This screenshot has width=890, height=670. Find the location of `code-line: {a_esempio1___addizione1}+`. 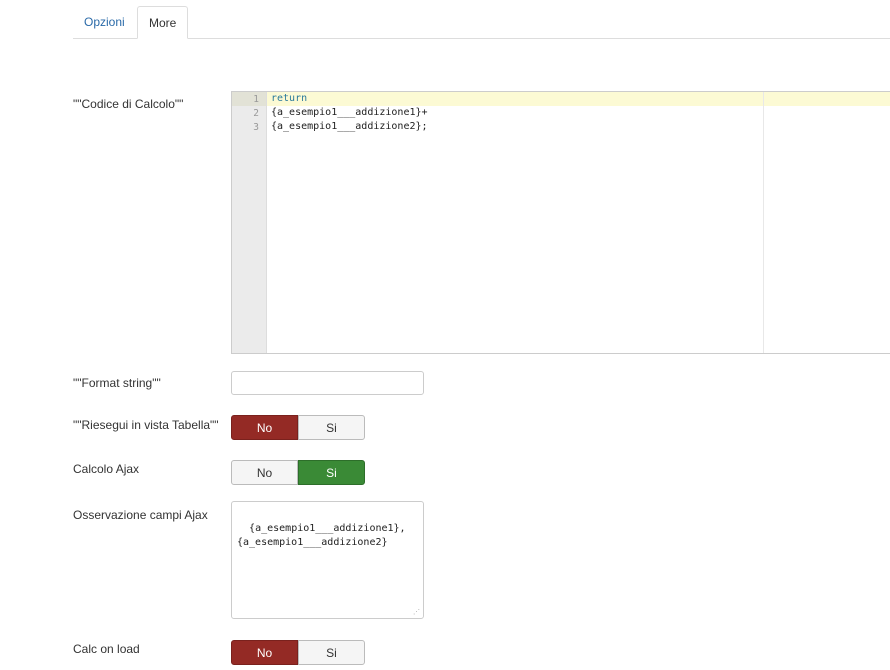

code-line: {a_esempio1___addizione1}+ is located at coordinates (349, 112).